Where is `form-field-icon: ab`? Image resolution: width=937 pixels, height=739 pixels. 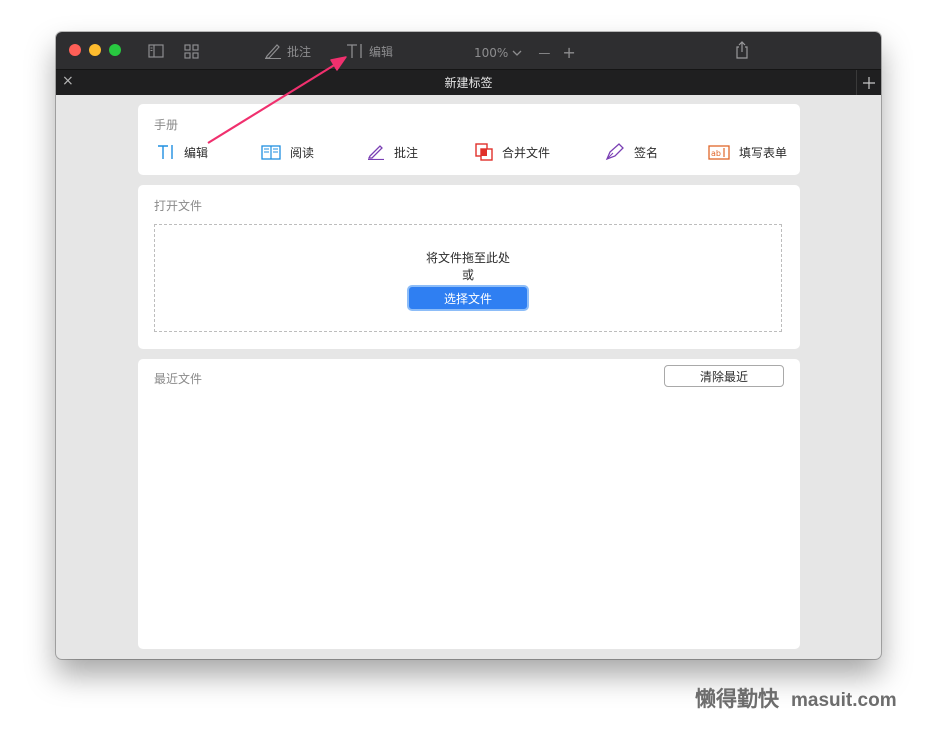
form-field-icon: ab is located at coordinates (719, 152).